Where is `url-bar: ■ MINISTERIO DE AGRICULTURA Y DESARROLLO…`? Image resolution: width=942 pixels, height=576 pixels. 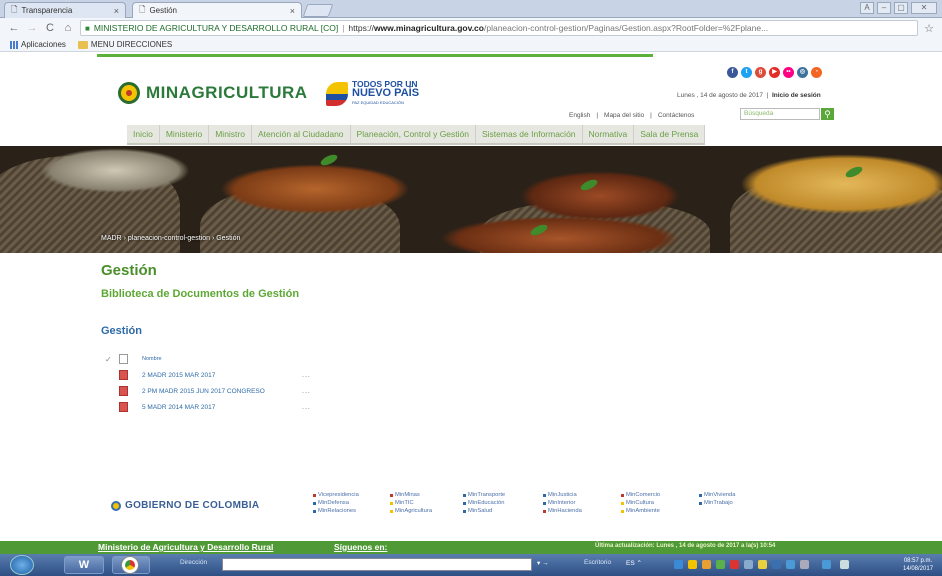 url-bar: ■ MINISTERIO DE AGRICULTURA Y DESARROLLO… is located at coordinates (499, 28).